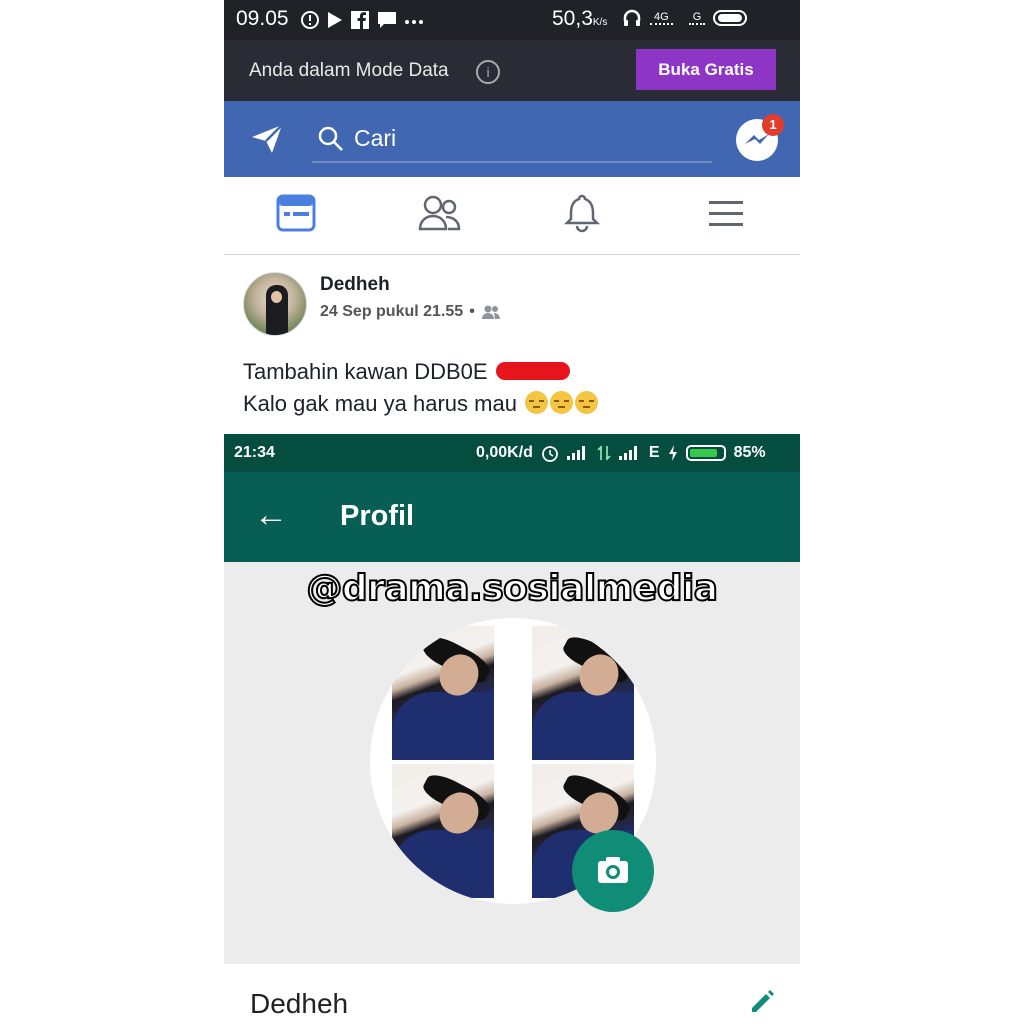 This screenshot has height=1024, width=1024. I want to click on embedded-status-bar: 21:34 0,00K/d E 85%, so click(512, 453).